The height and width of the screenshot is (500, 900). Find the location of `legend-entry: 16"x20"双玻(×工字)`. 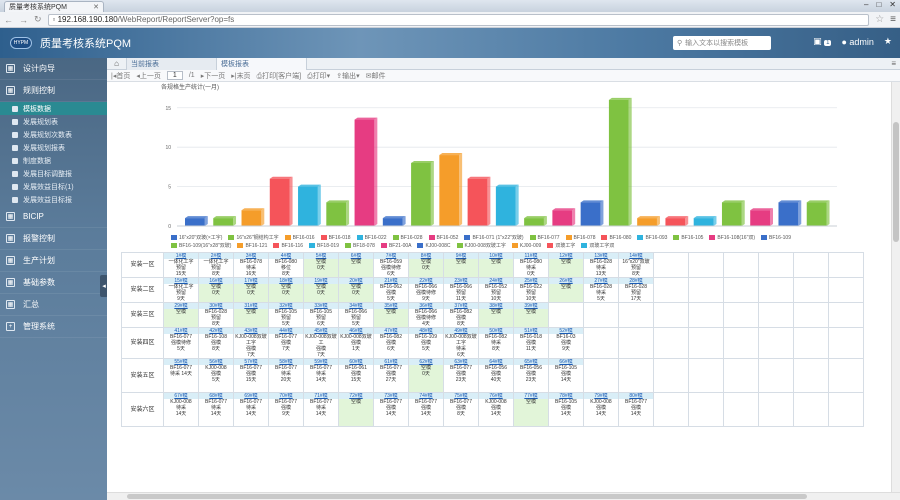

legend-entry: 16"x20"双玻(×工字) is located at coordinates (196, 237).